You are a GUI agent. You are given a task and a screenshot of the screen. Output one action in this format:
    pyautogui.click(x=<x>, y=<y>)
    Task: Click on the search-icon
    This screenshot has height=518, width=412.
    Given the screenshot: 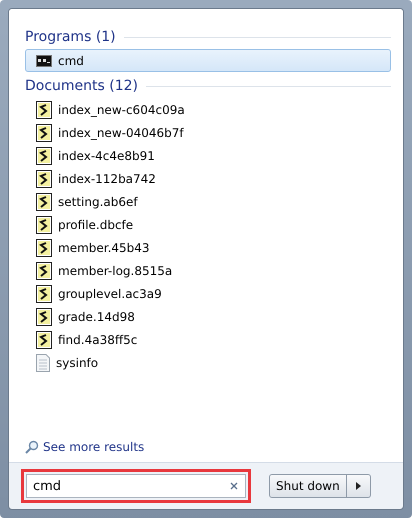 What is the action you would take?
    pyautogui.click(x=32, y=447)
    